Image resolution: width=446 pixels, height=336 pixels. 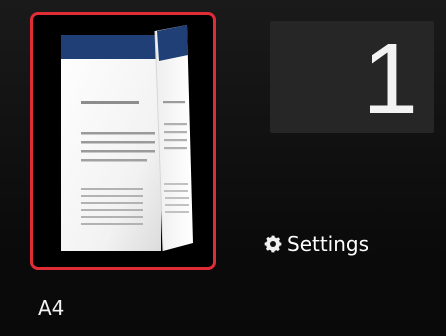 What do you see at coordinates (390, 79) in the screenshot?
I see `copies-count-value: 1` at bounding box center [390, 79].